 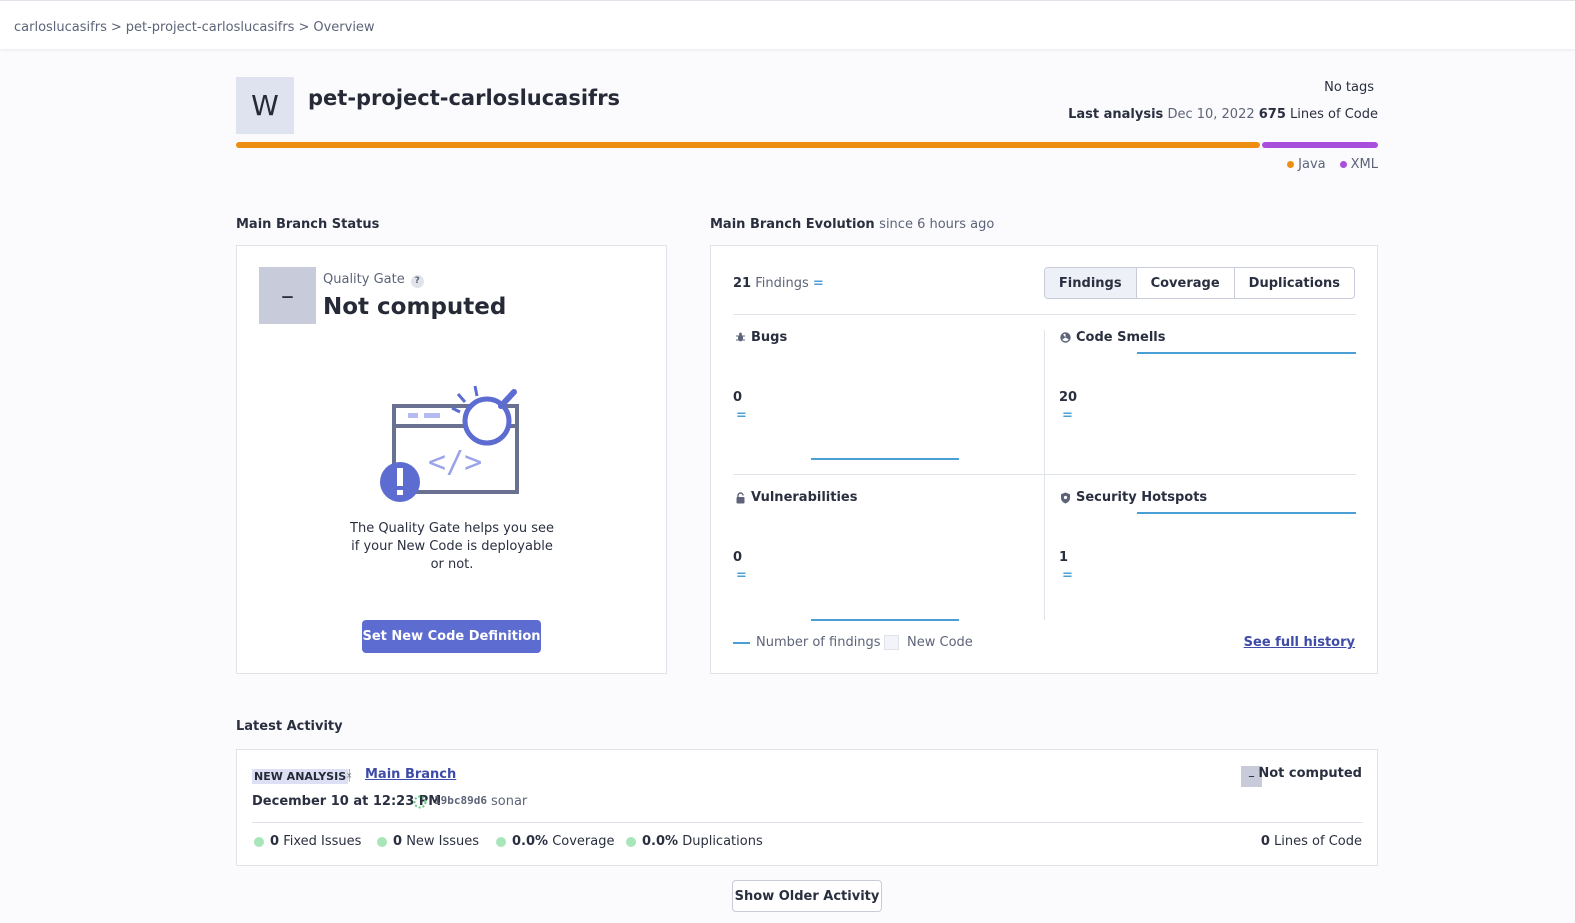 What do you see at coordinates (460, 800) in the screenshot?
I see `commit-hash: 19bc89d6` at bounding box center [460, 800].